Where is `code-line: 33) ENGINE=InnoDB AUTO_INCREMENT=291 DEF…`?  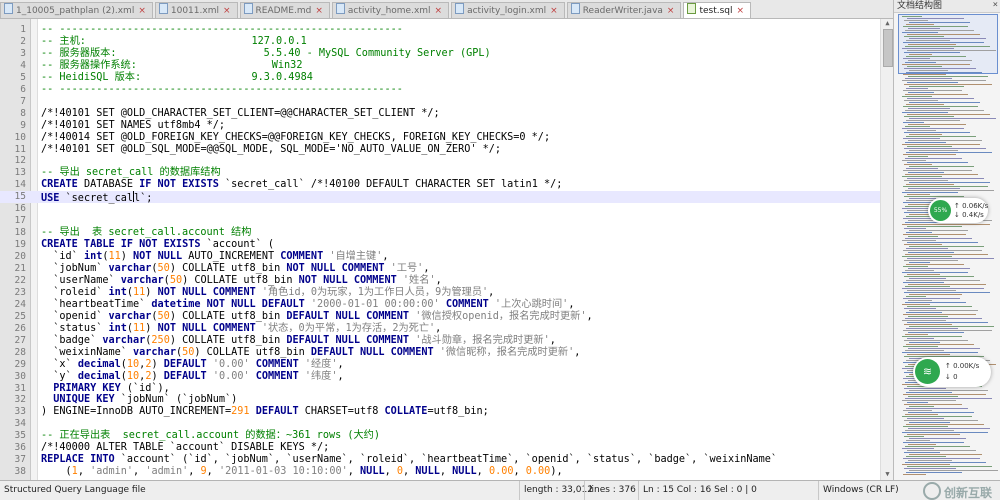
code-line: 33) ENGINE=InnoDB AUTO_INCREMENT=291 DEF… is located at coordinates (440, 412).